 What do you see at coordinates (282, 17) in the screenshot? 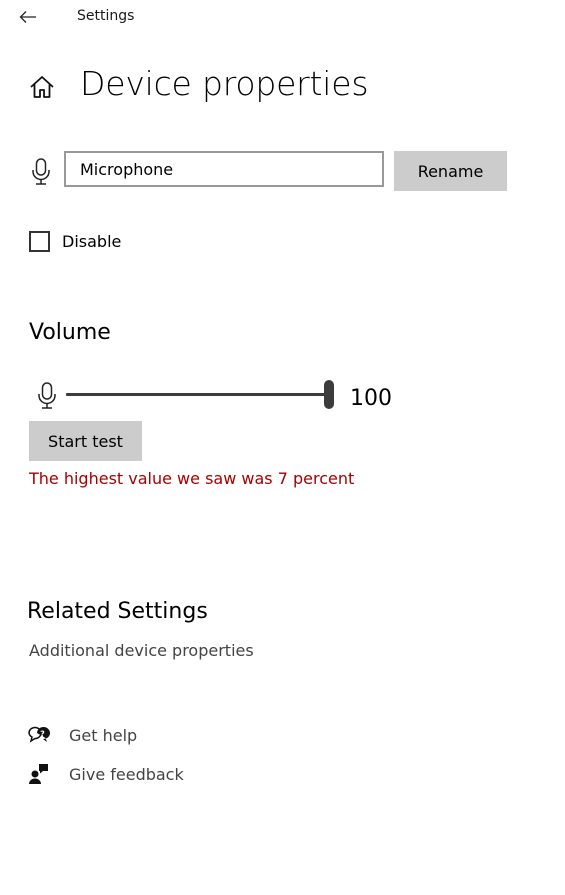
I see `title-bar: Settings` at bounding box center [282, 17].